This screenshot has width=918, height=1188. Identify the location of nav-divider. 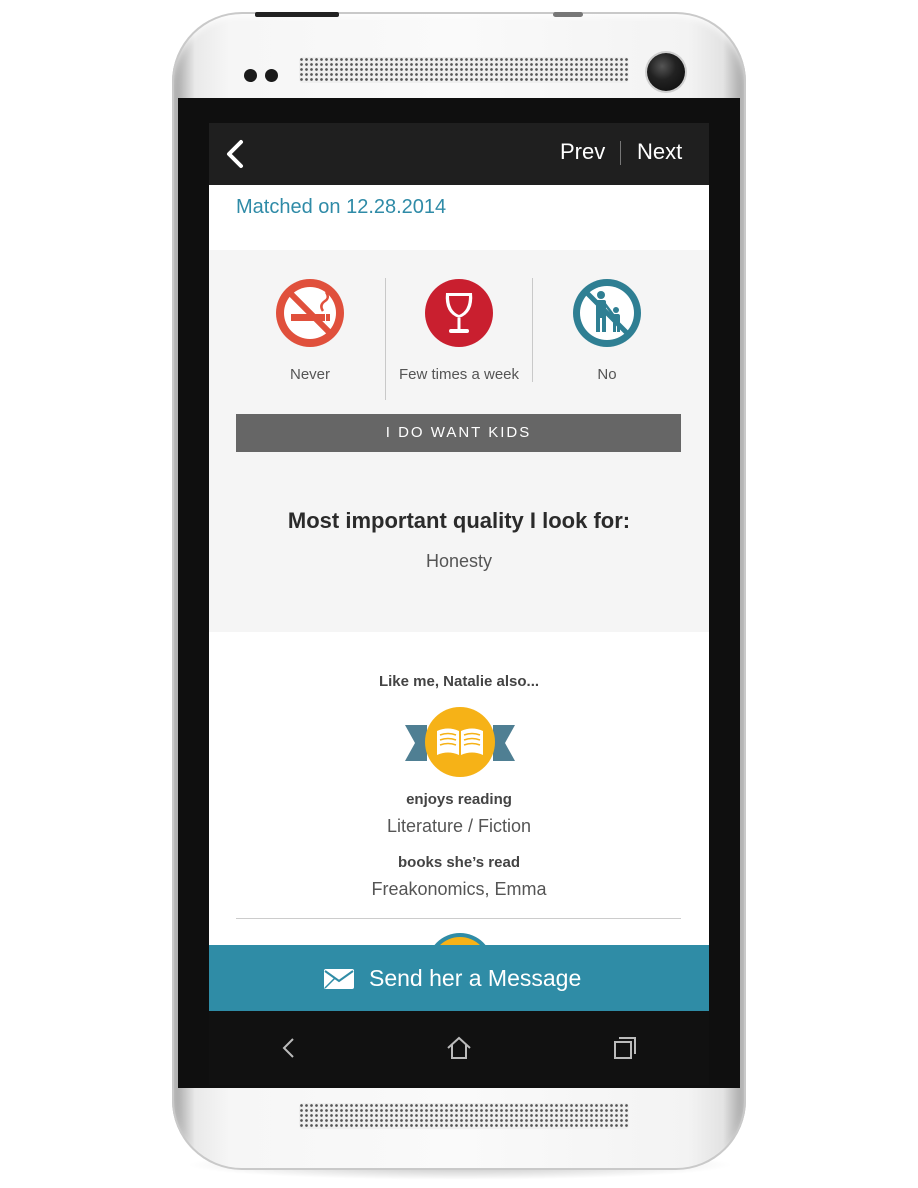
(620, 153).